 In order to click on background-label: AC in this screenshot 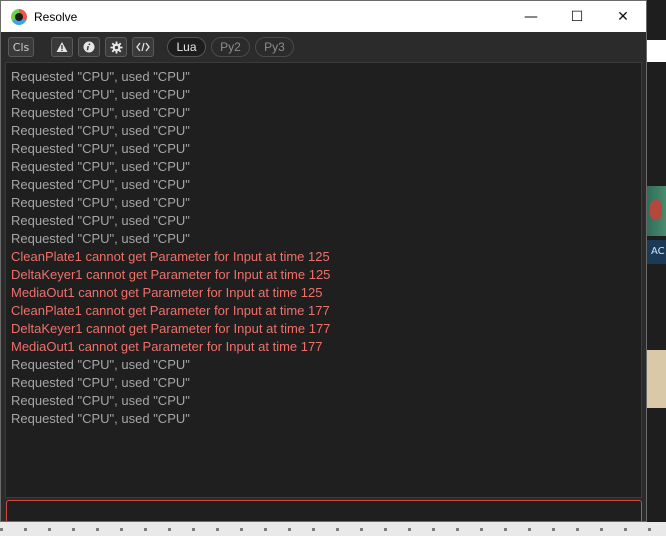, I will do `click(658, 251)`.